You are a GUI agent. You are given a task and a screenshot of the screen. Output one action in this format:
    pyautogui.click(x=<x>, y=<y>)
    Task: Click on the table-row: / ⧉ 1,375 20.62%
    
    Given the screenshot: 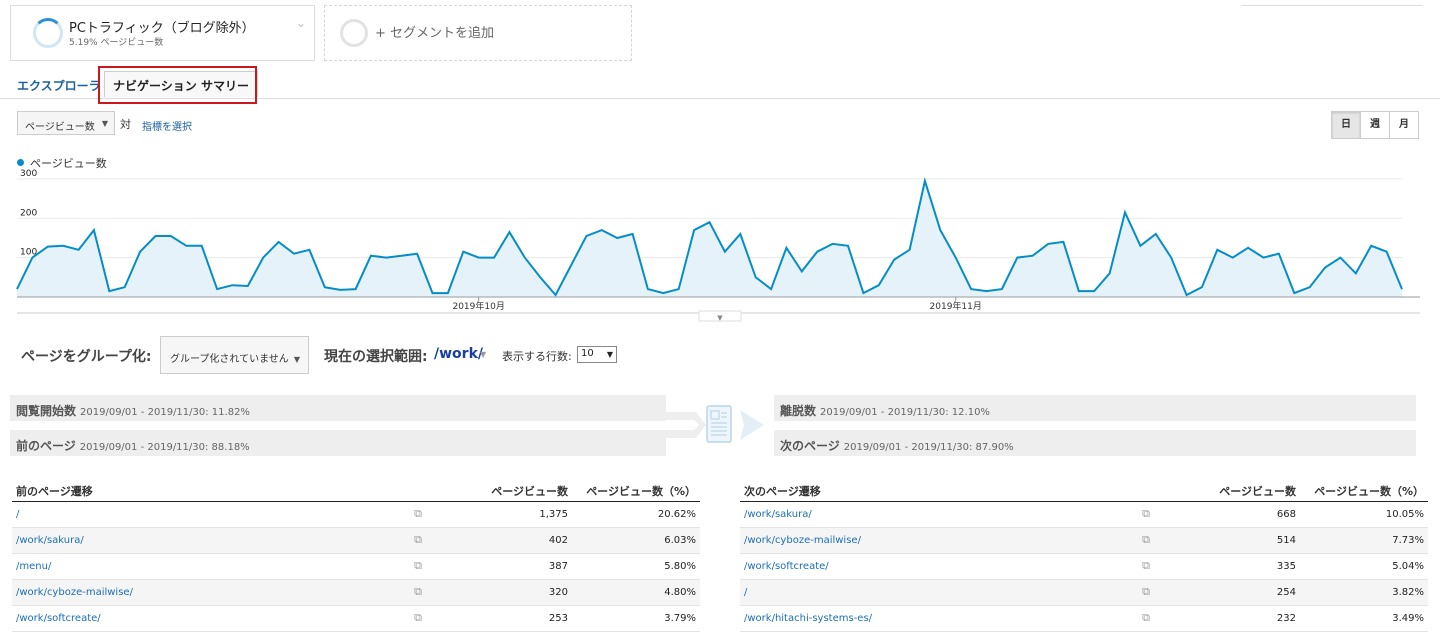 What is the action you would take?
    pyautogui.click(x=356, y=514)
    